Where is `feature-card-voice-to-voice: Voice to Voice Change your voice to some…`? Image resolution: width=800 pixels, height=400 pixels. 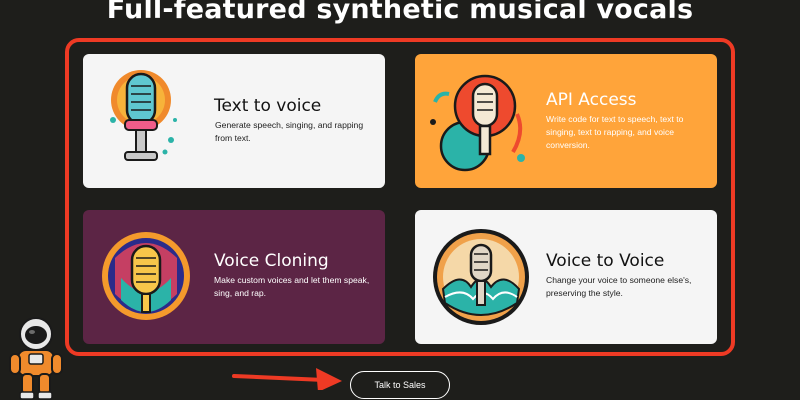 feature-card-voice-to-voice: Voice to Voice Change your voice to some… is located at coordinates (566, 277).